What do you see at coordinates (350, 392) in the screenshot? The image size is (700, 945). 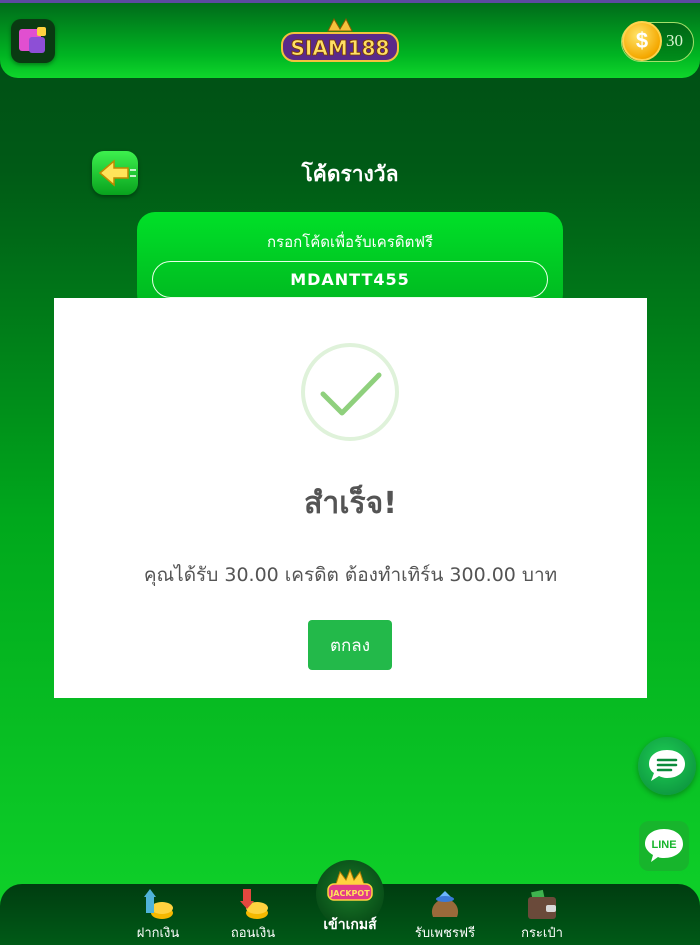 I see `success-check-icon` at bounding box center [350, 392].